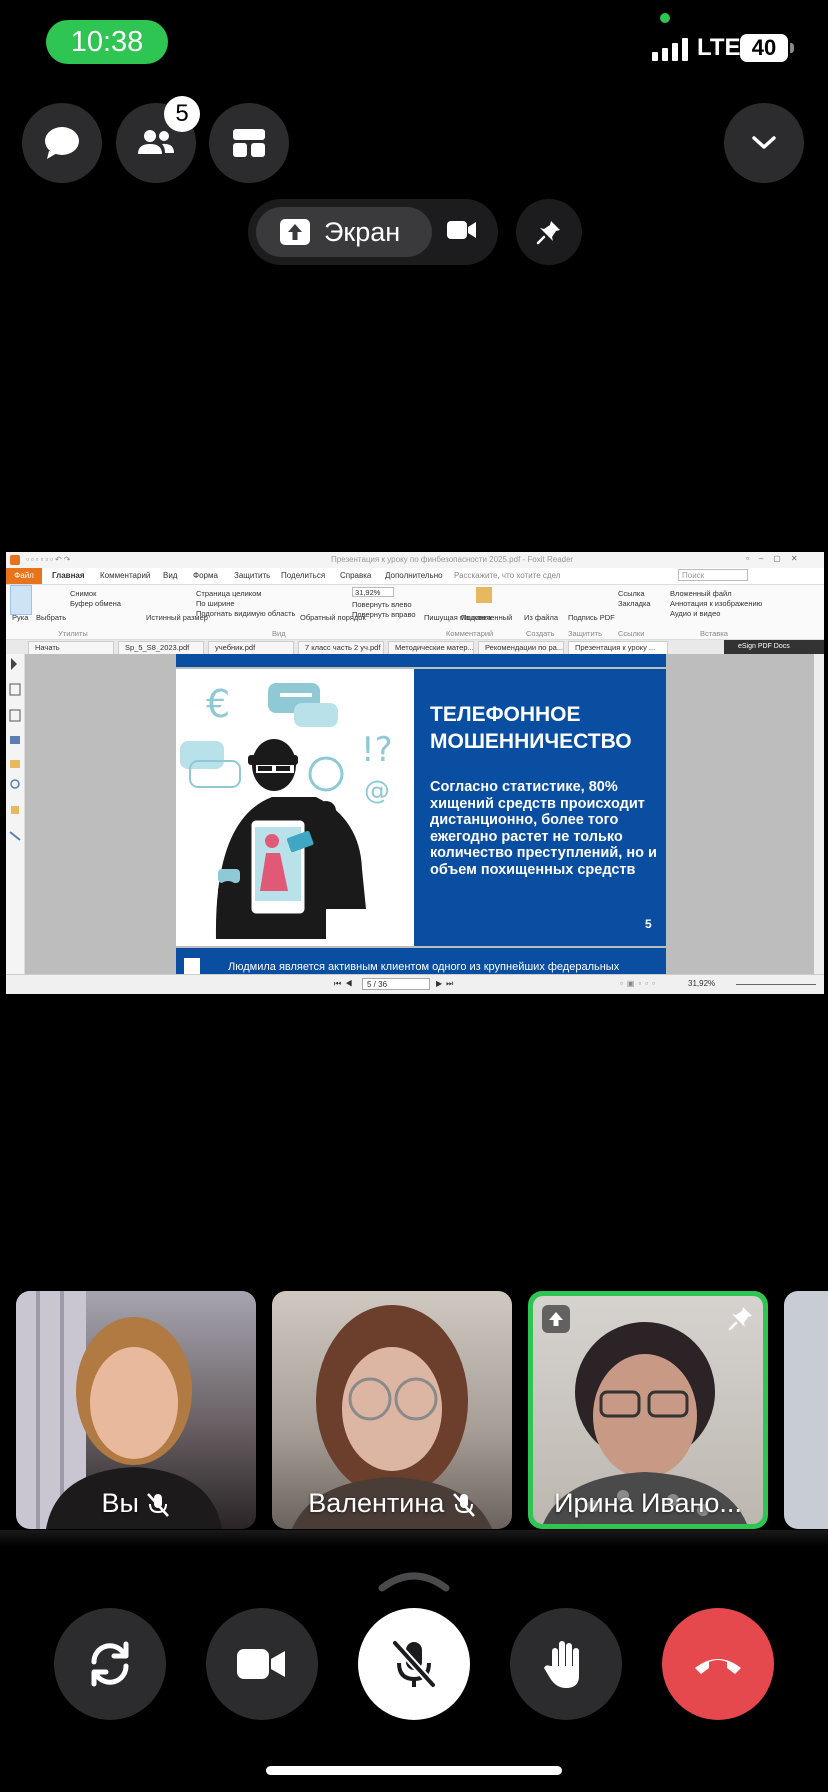  Describe the element at coordinates (561, 1664) in the screenshot. I see `raise-hand-icon` at that location.